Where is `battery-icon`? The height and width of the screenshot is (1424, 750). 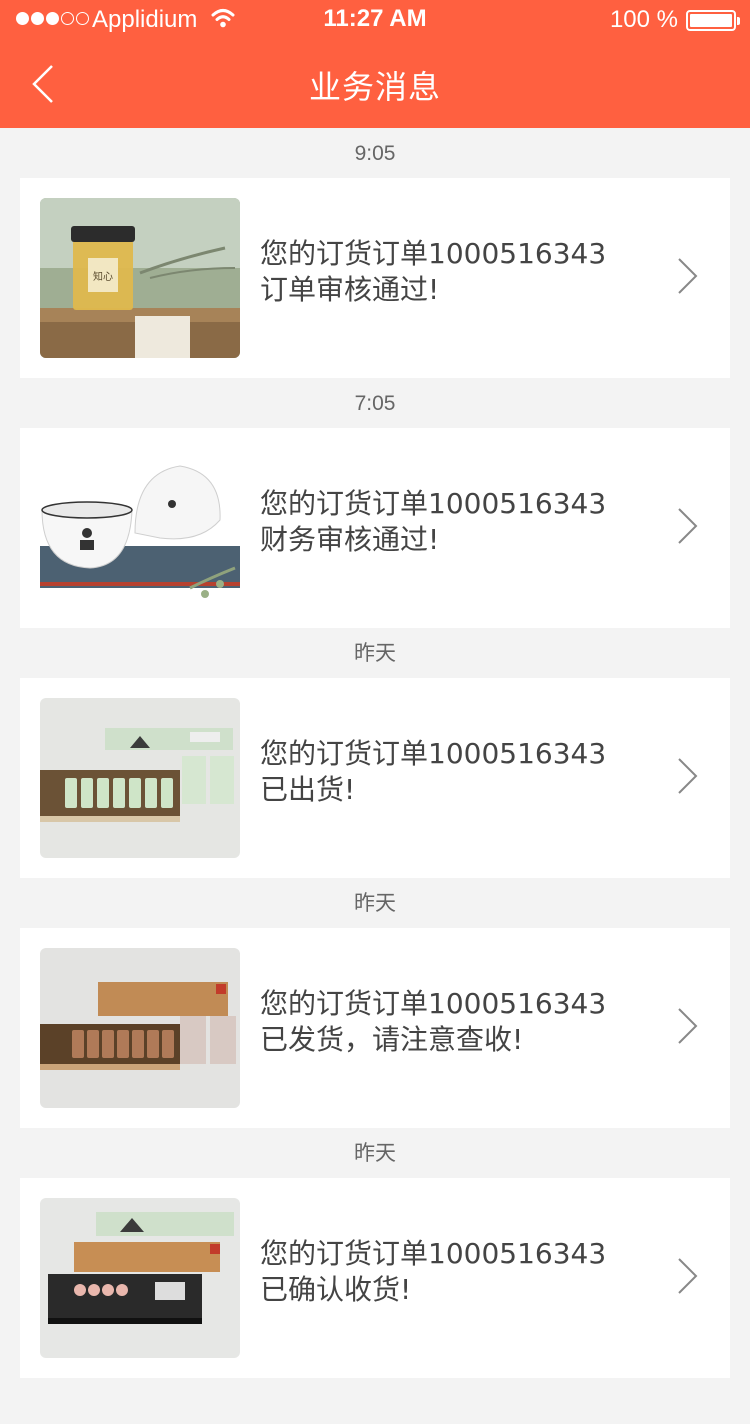 battery-icon is located at coordinates (713, 20).